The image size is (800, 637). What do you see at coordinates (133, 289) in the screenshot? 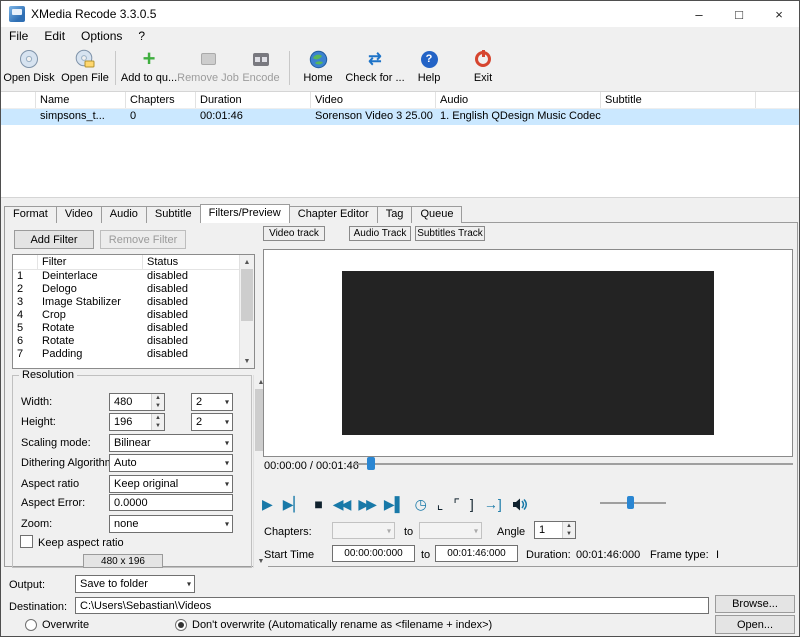
I see `filter-row: 2 Delogo disabled` at bounding box center [133, 289].